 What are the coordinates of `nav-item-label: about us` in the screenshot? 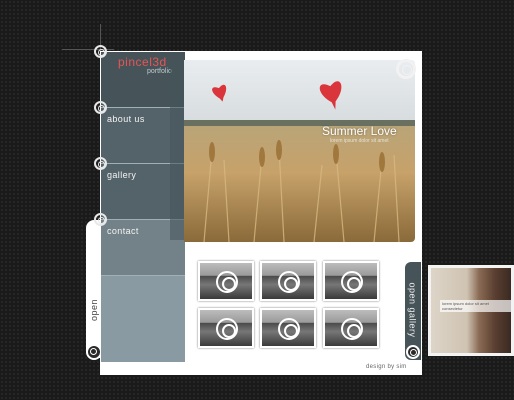 It's located at (126, 119).